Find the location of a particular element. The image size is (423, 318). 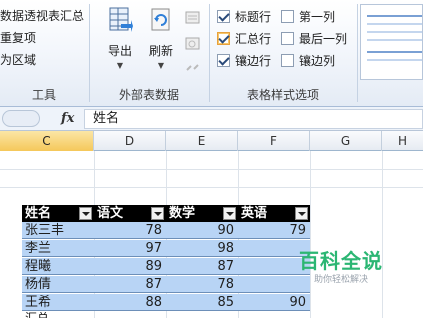

header-row-option: 标题行 is located at coordinates (244, 16).